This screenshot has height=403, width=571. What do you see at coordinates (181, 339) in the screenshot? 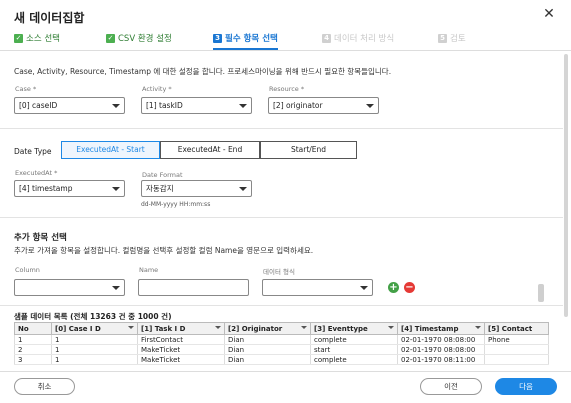
I see `table-cell: FirstContact` at bounding box center [181, 339].